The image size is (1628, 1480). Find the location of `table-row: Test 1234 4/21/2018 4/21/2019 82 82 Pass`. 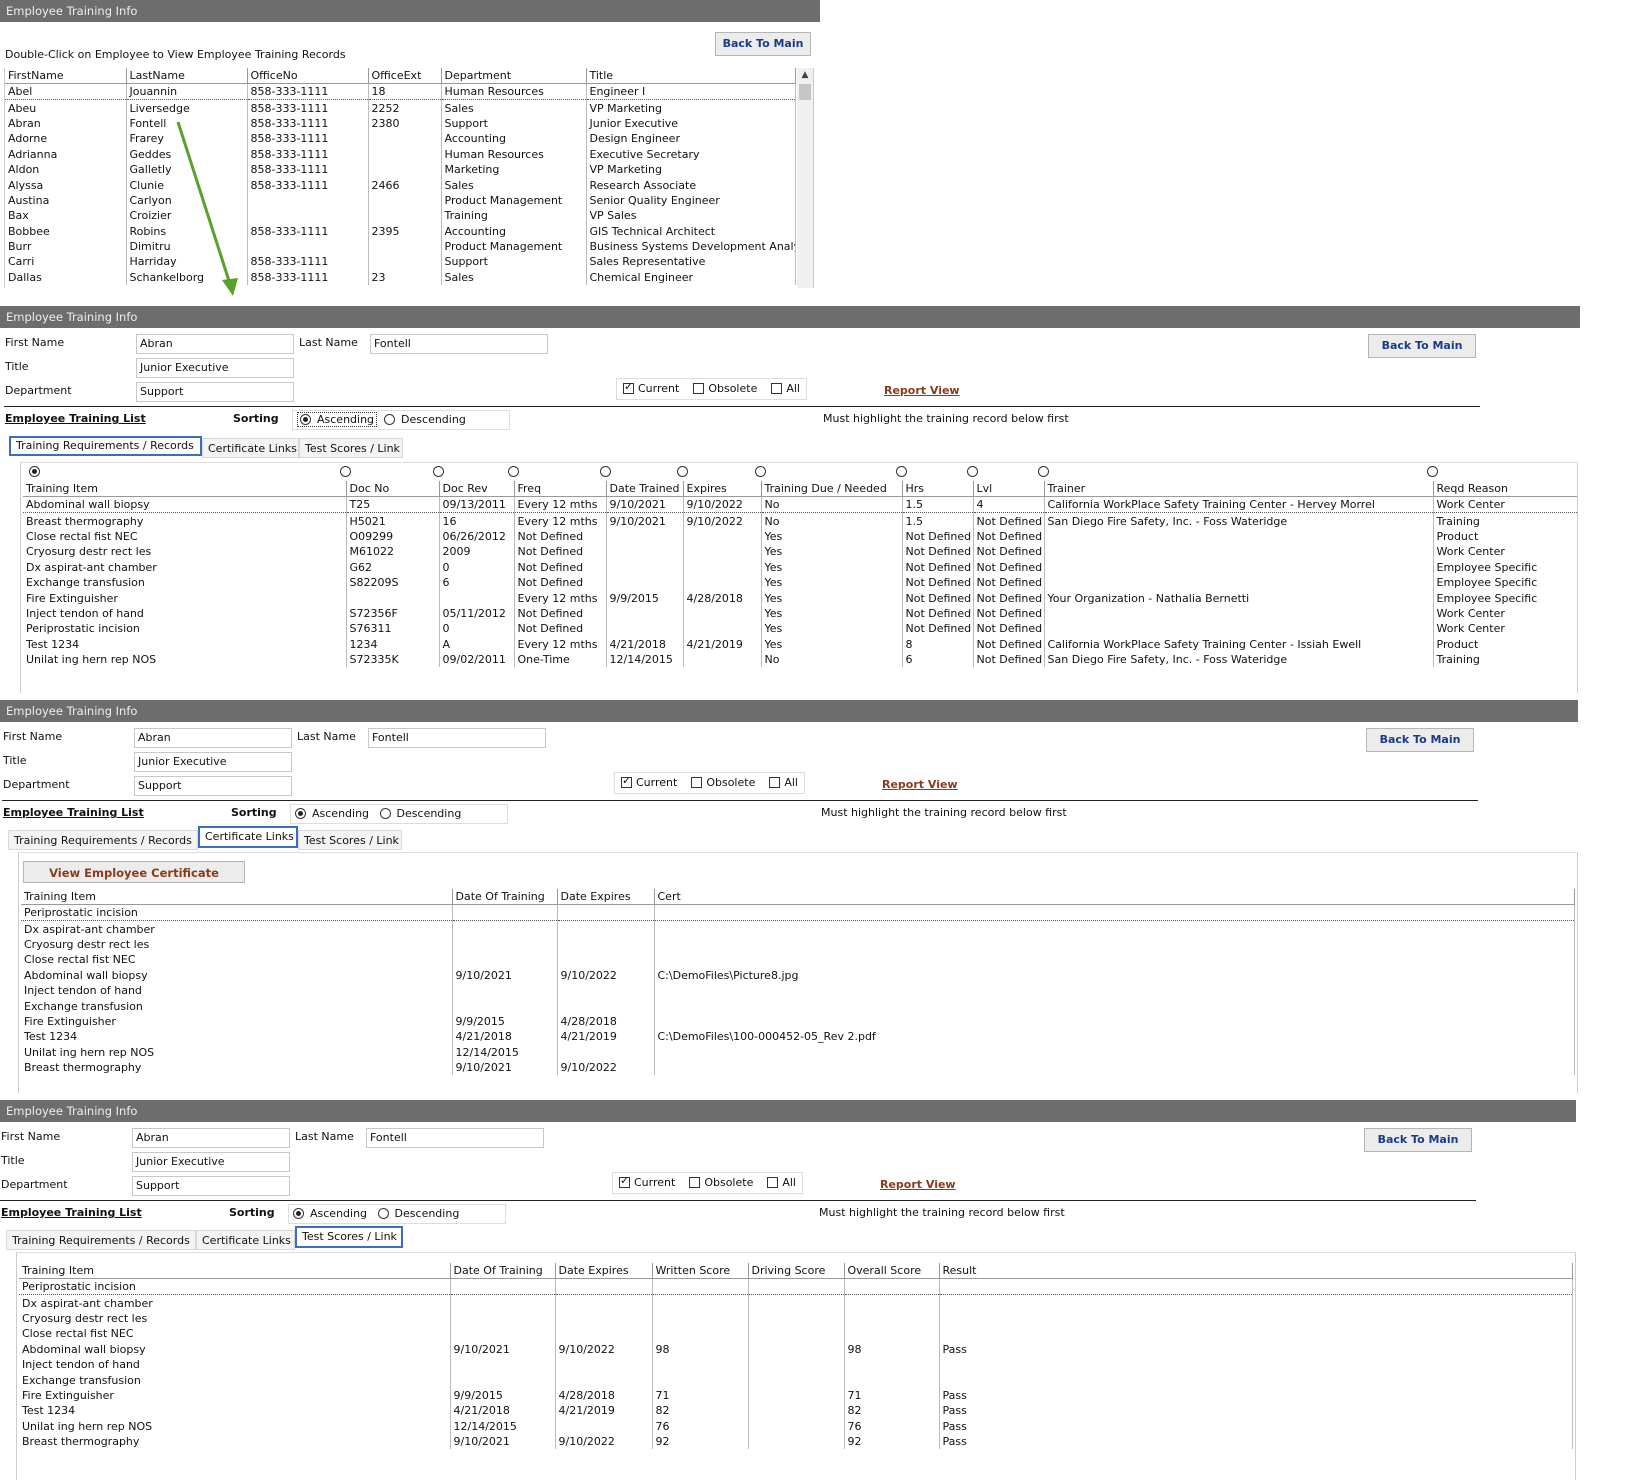

table-row: Test 1234 4/21/2018 4/21/2019 82 82 Pass is located at coordinates (796, 1411).